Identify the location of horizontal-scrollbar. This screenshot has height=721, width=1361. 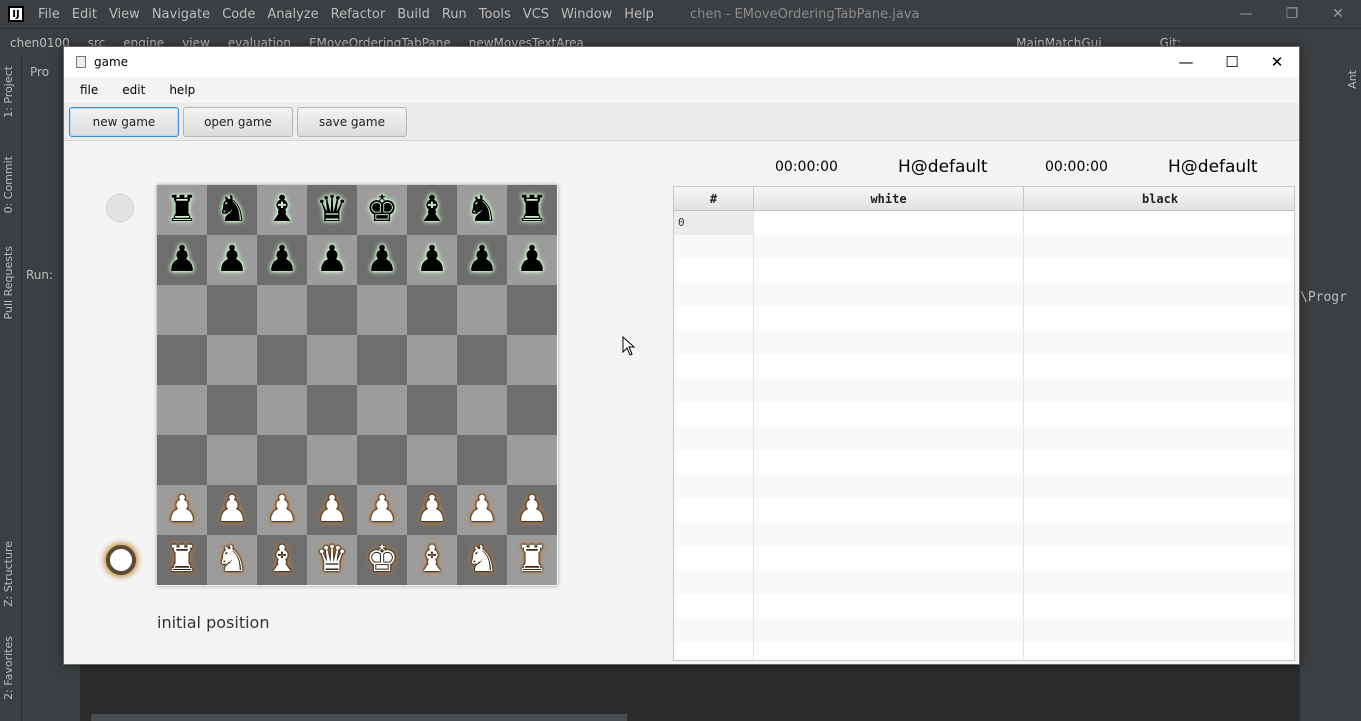
(359, 717).